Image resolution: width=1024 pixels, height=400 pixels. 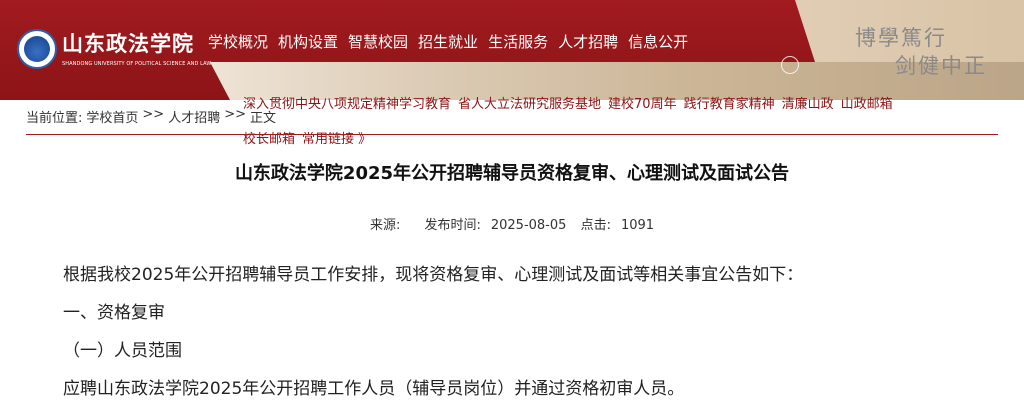 I want to click on nav-item-smart-campus: 智慧校园, so click(x=378, y=41).